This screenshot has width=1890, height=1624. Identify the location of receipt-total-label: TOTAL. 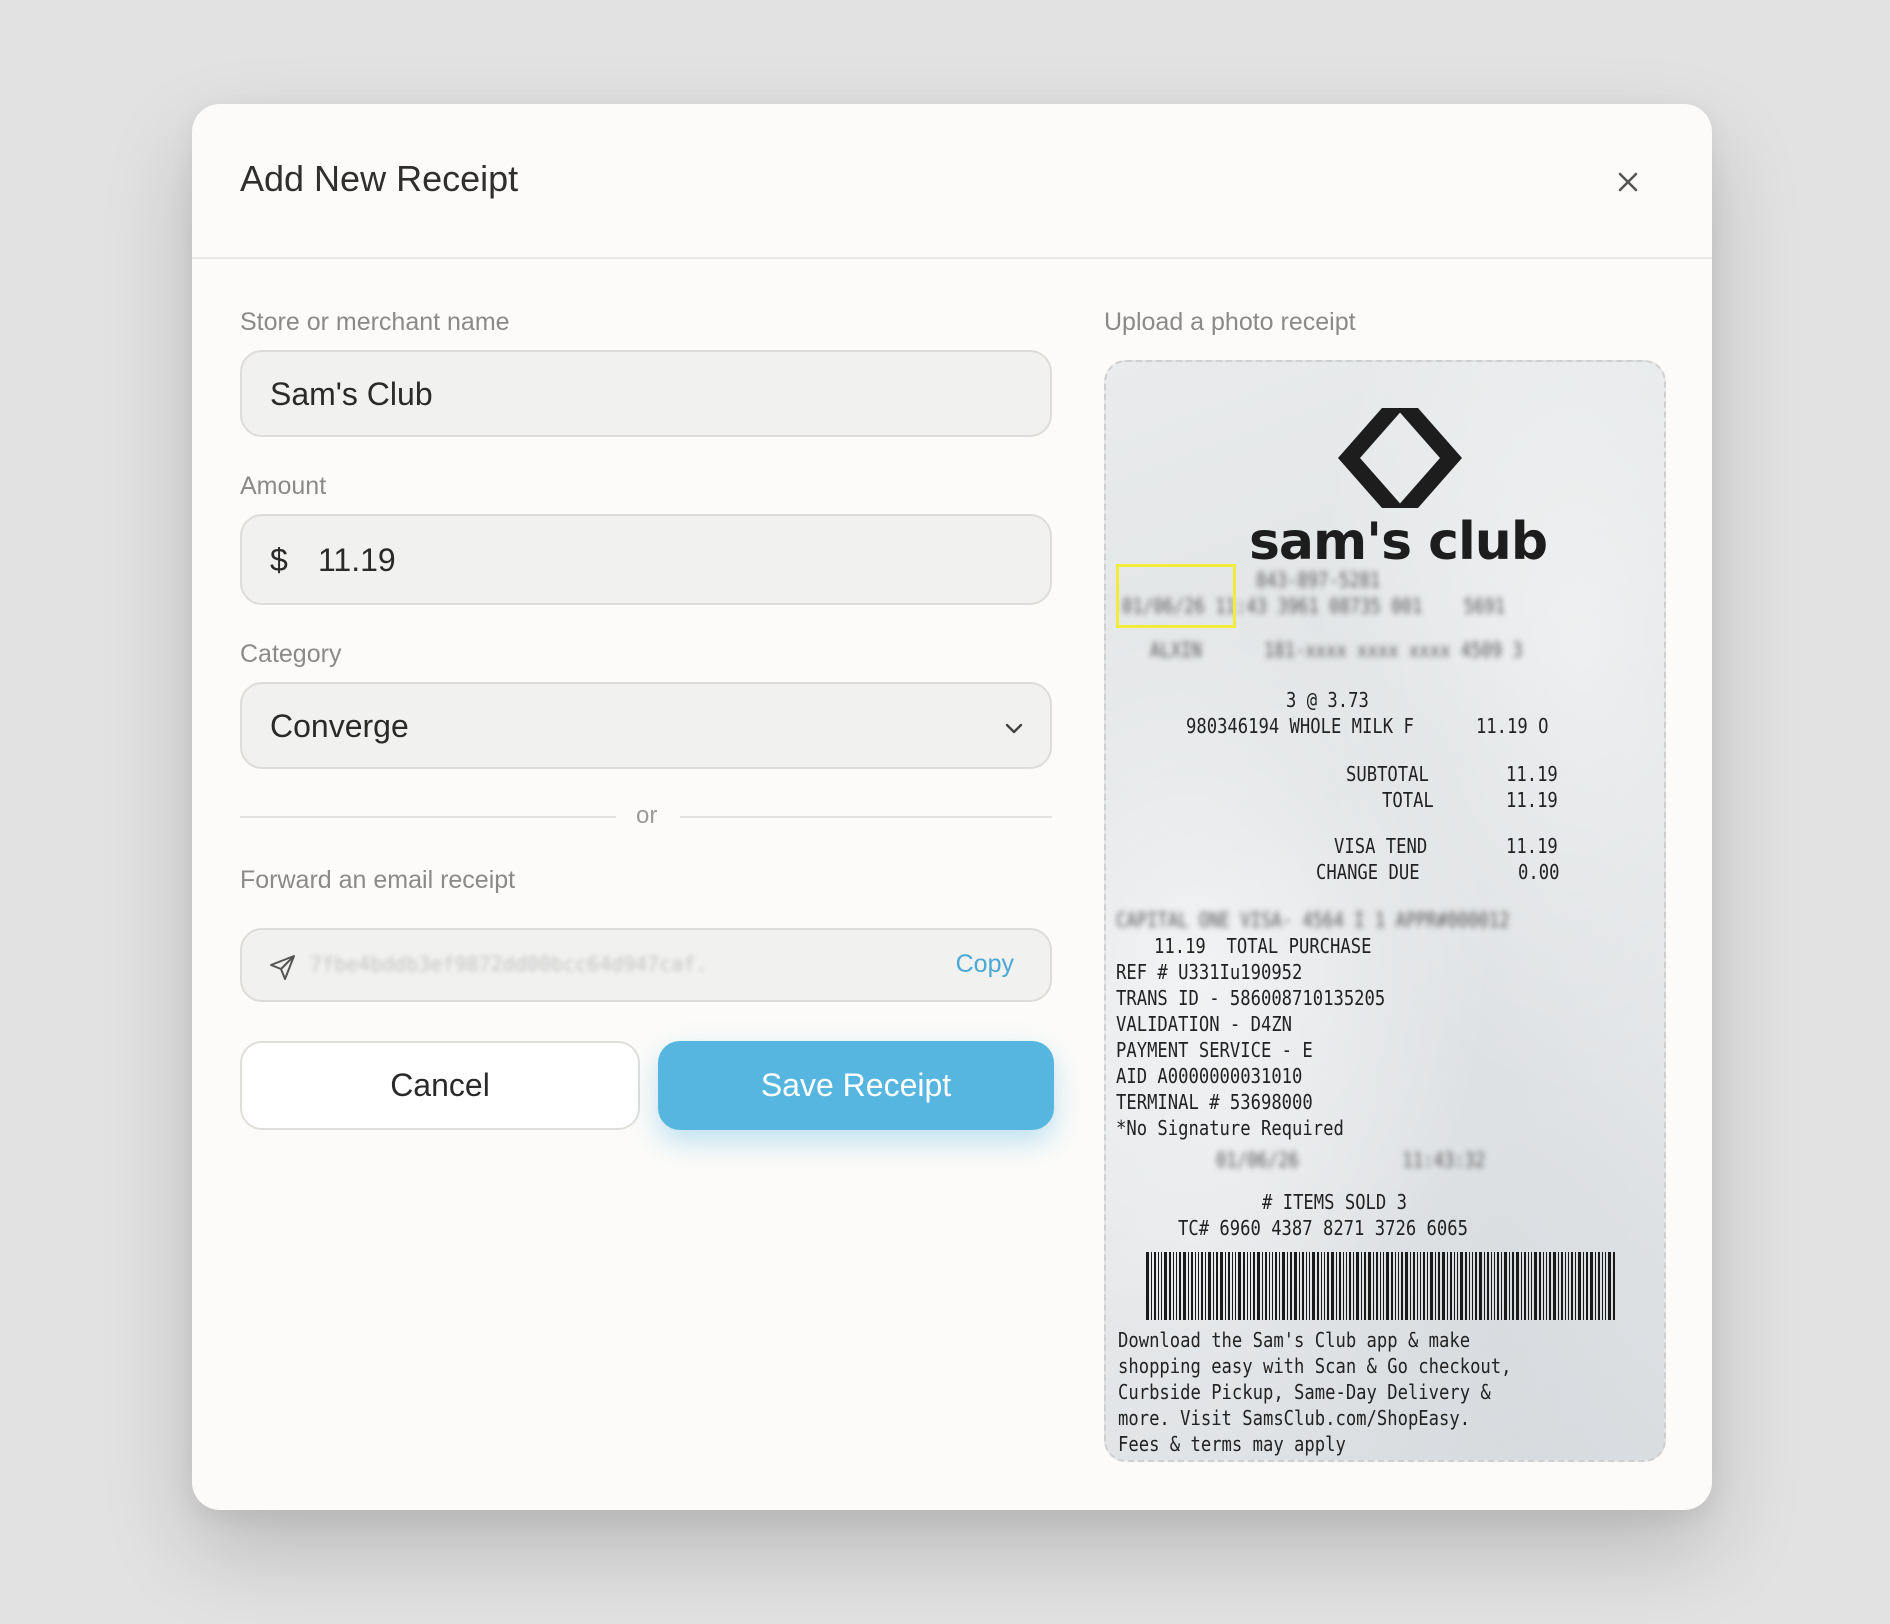
(1408, 800).